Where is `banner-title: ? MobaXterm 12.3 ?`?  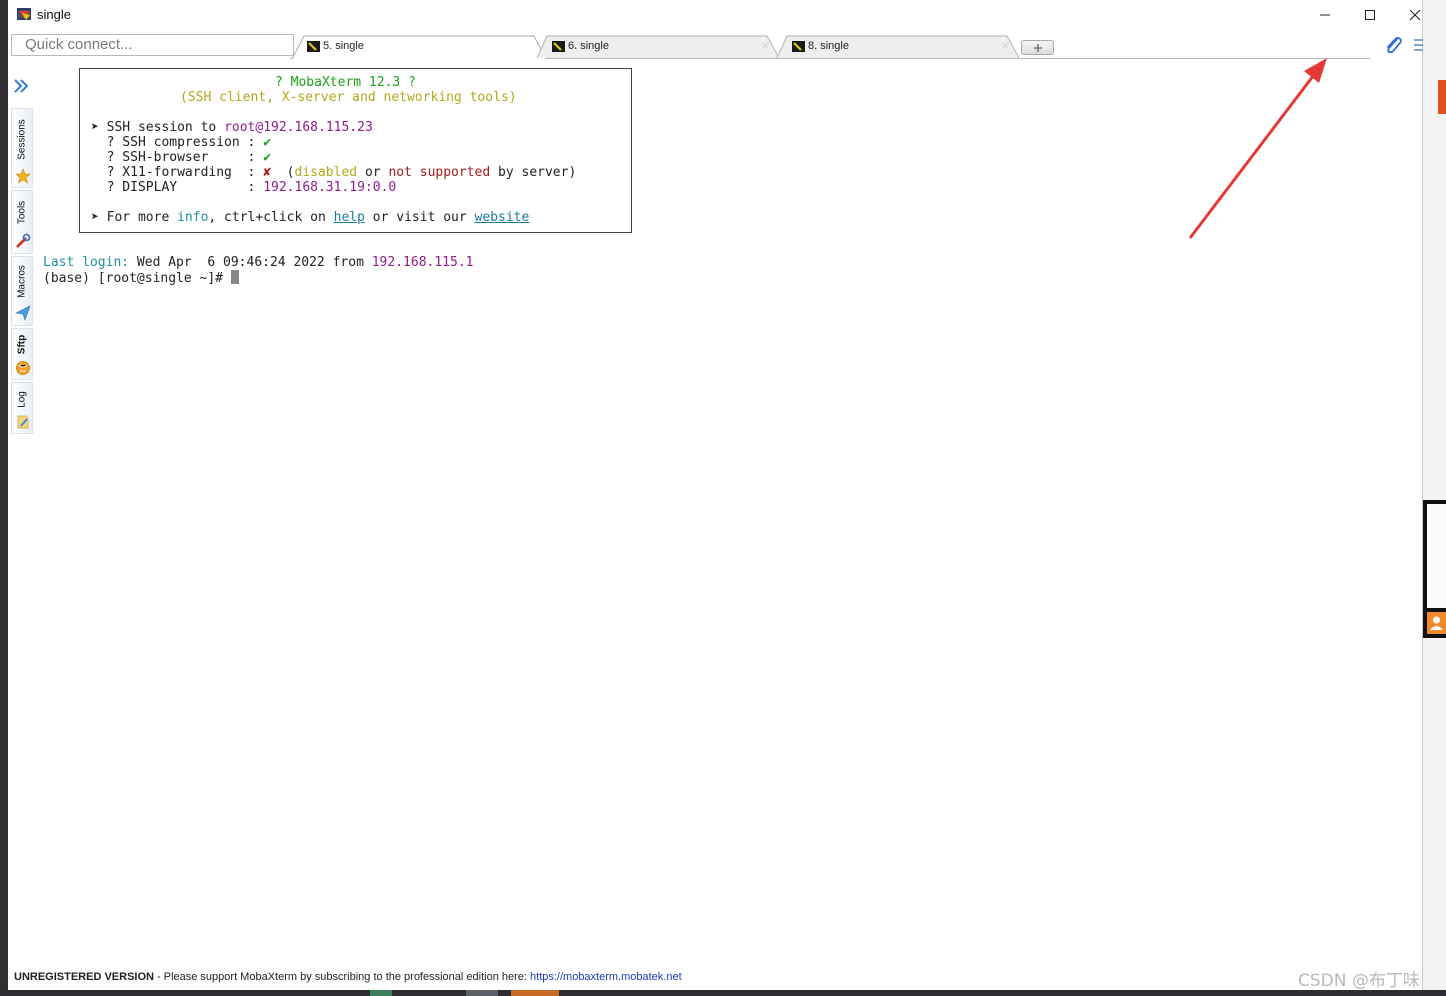 banner-title: ? MobaXterm 12.3 ? is located at coordinates (345, 82).